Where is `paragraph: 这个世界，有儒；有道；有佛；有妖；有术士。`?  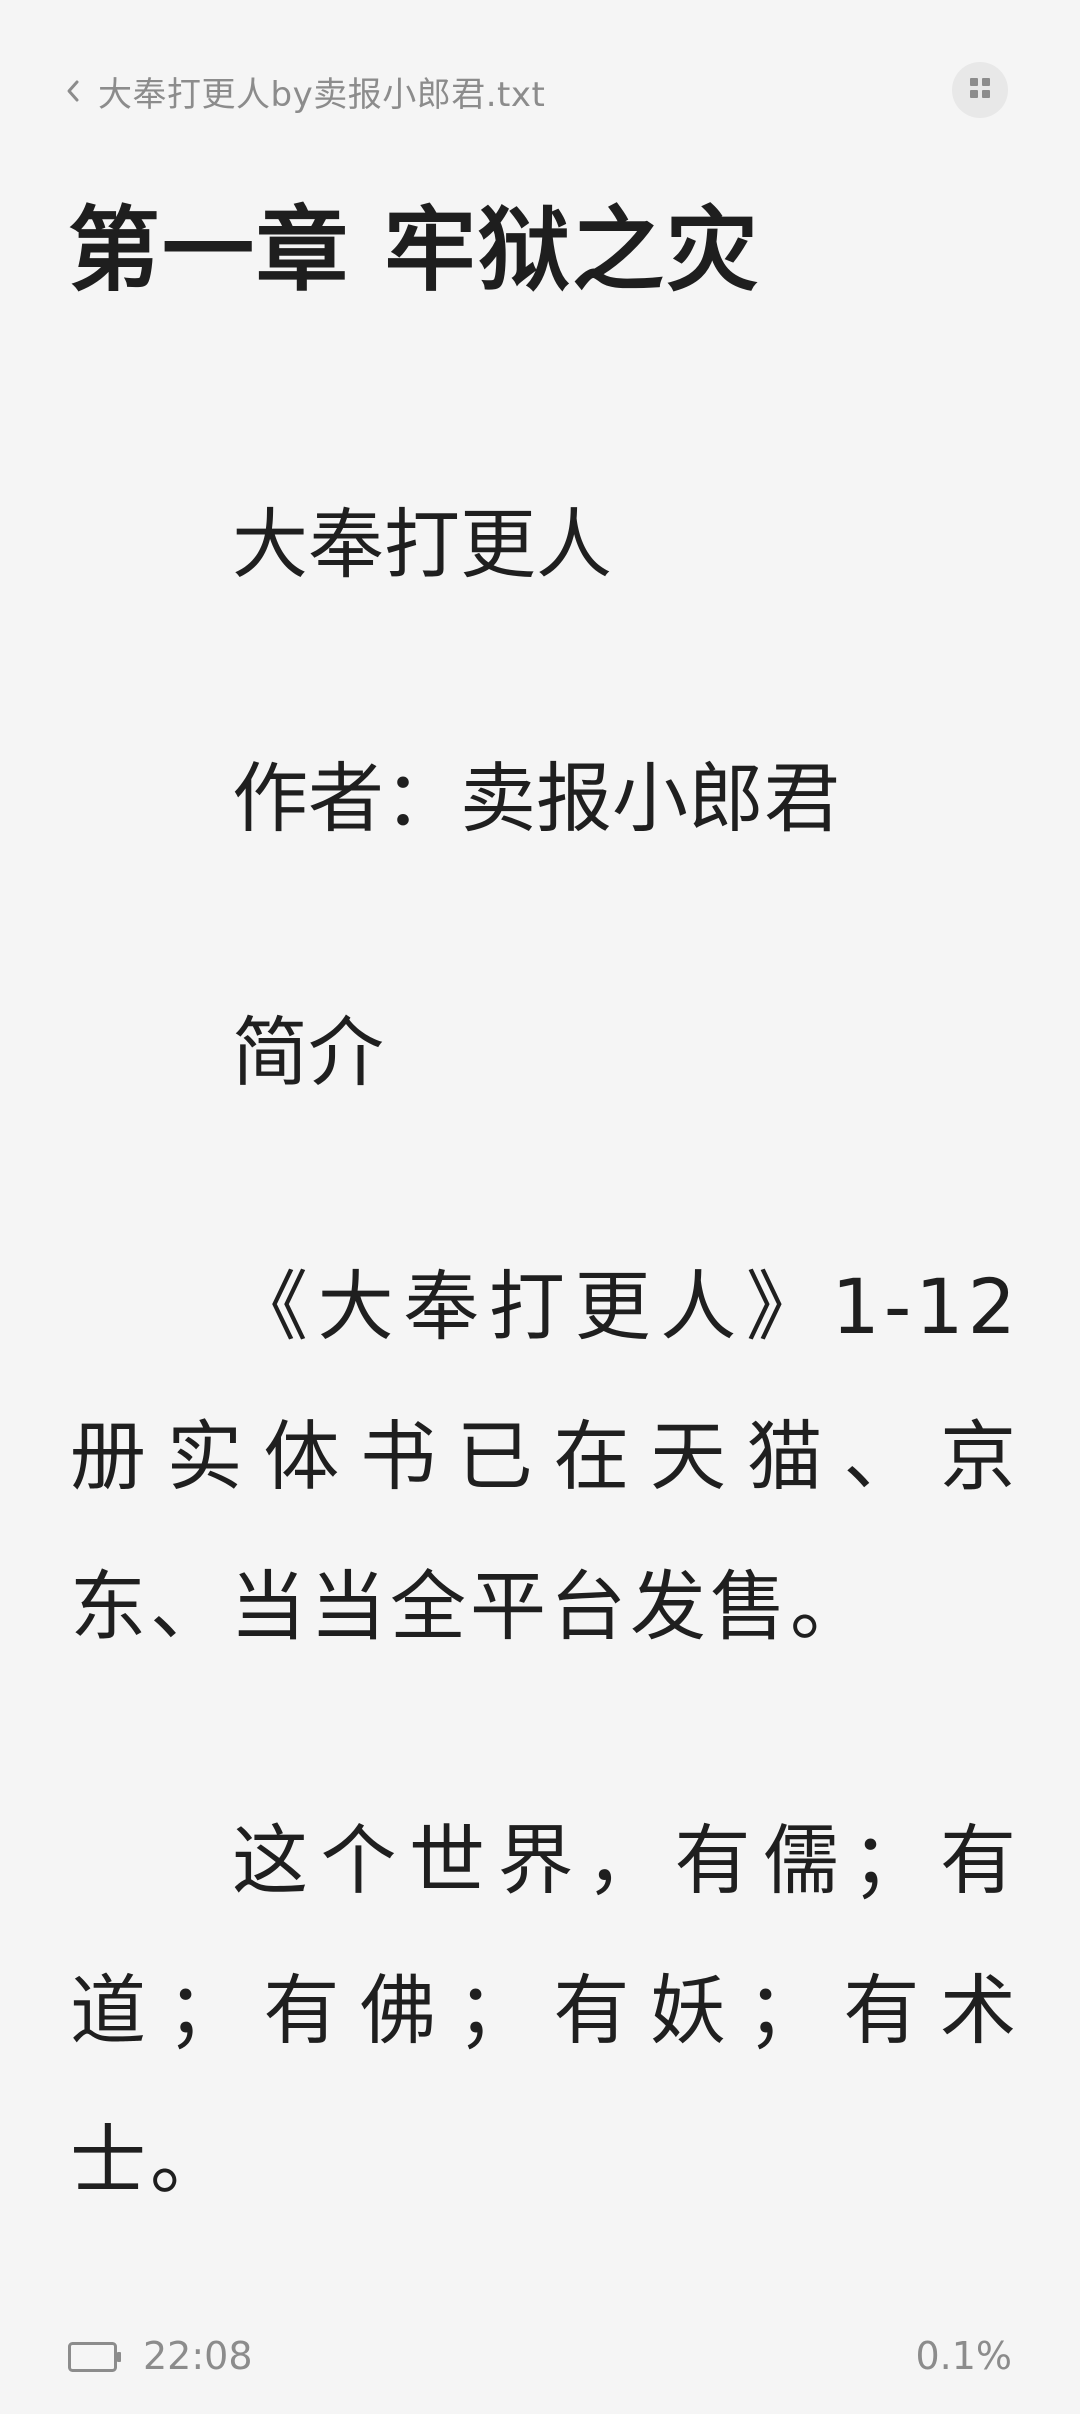 paragraph: 这个世界，有儒；有道；有佛；有妖；有术士。 is located at coordinates (545, 2010).